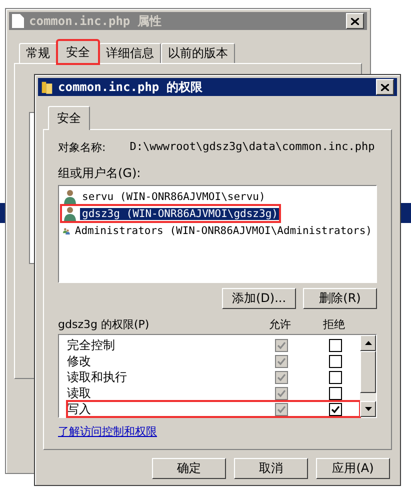 The height and width of the screenshot is (495, 411). Describe the element at coordinates (353, 468) in the screenshot. I see `dialog-button: 应用(A)` at that location.